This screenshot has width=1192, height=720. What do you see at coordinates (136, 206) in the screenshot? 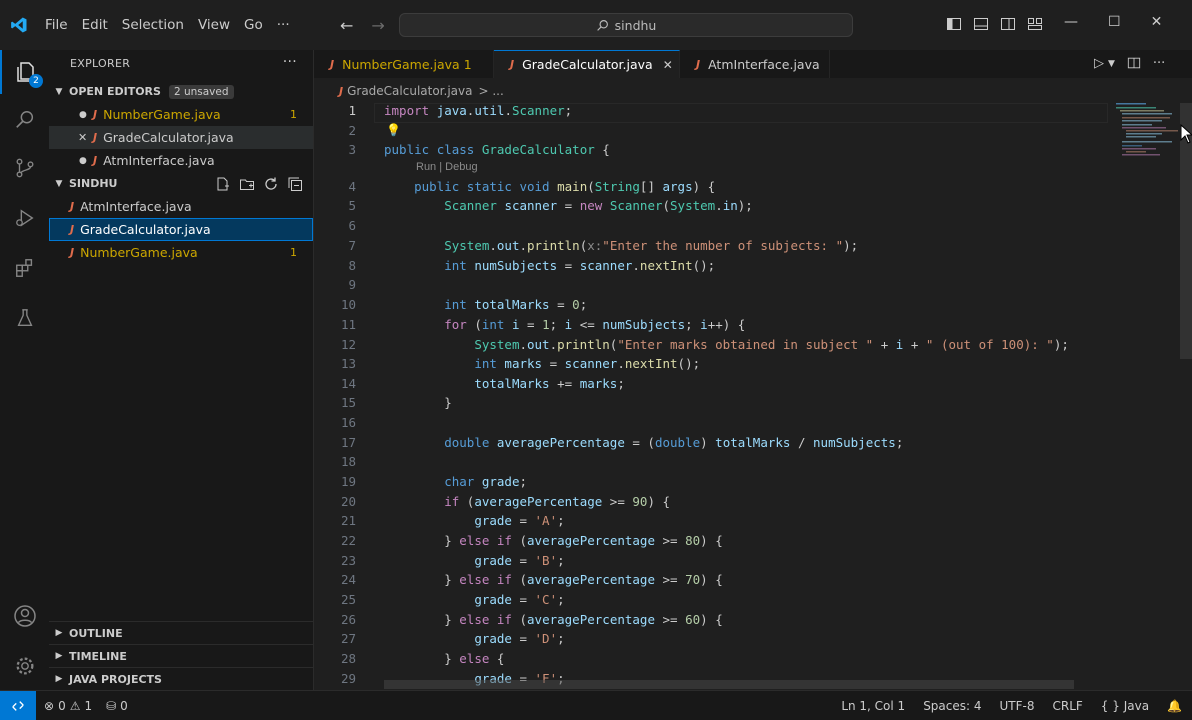
I see `file-name: AtmInterface.java` at bounding box center [136, 206].